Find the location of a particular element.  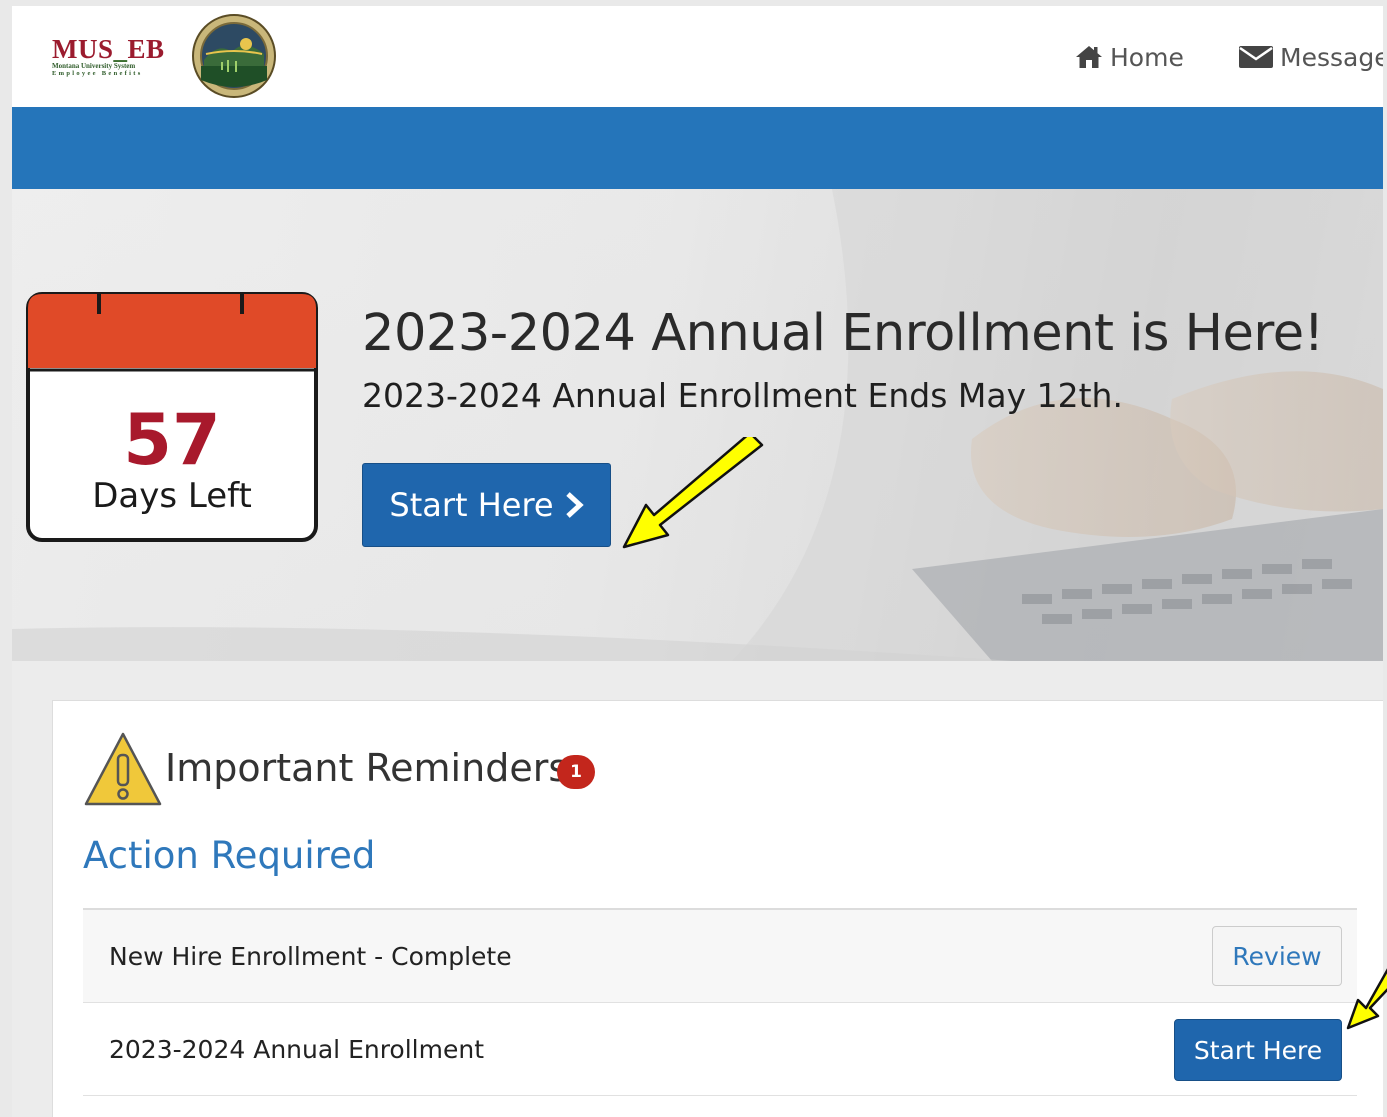

nav-message-link: Message is located at coordinates (1310, 57).